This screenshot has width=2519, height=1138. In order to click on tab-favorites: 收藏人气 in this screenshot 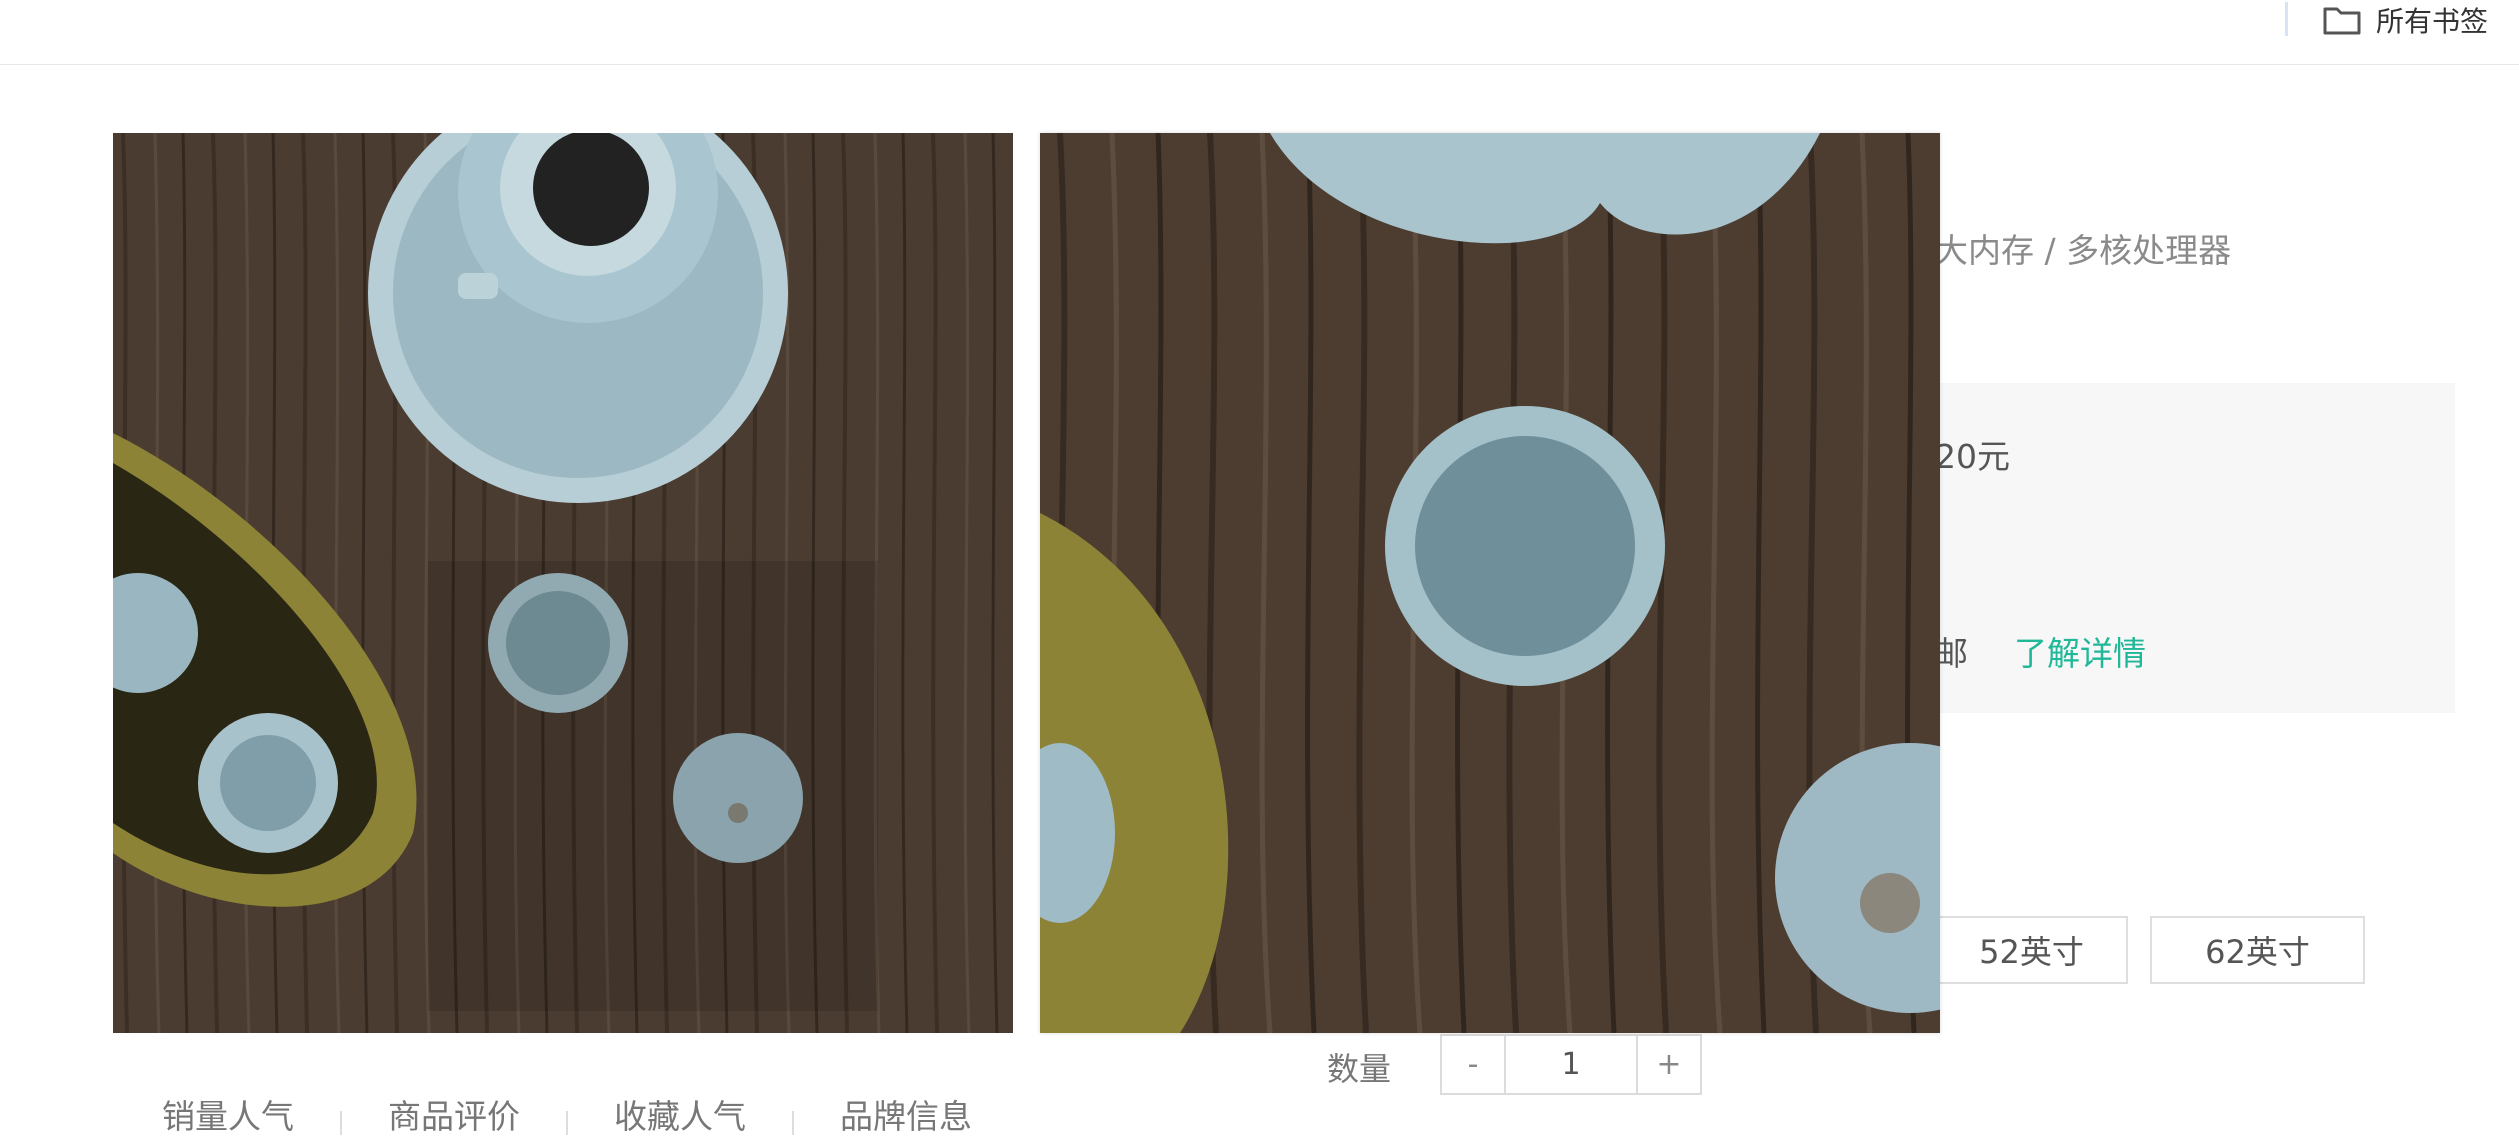, I will do `click(680, 1114)`.